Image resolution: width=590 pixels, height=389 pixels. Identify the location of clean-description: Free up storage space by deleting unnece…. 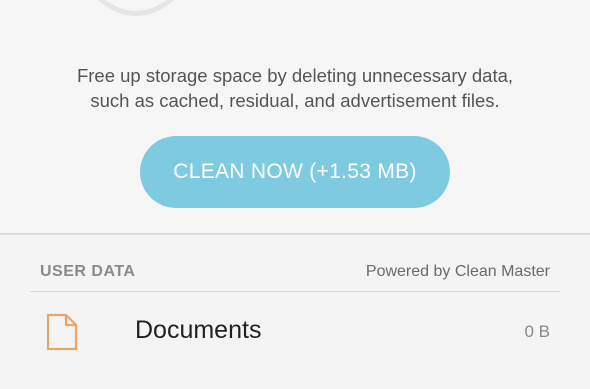
(295, 88).